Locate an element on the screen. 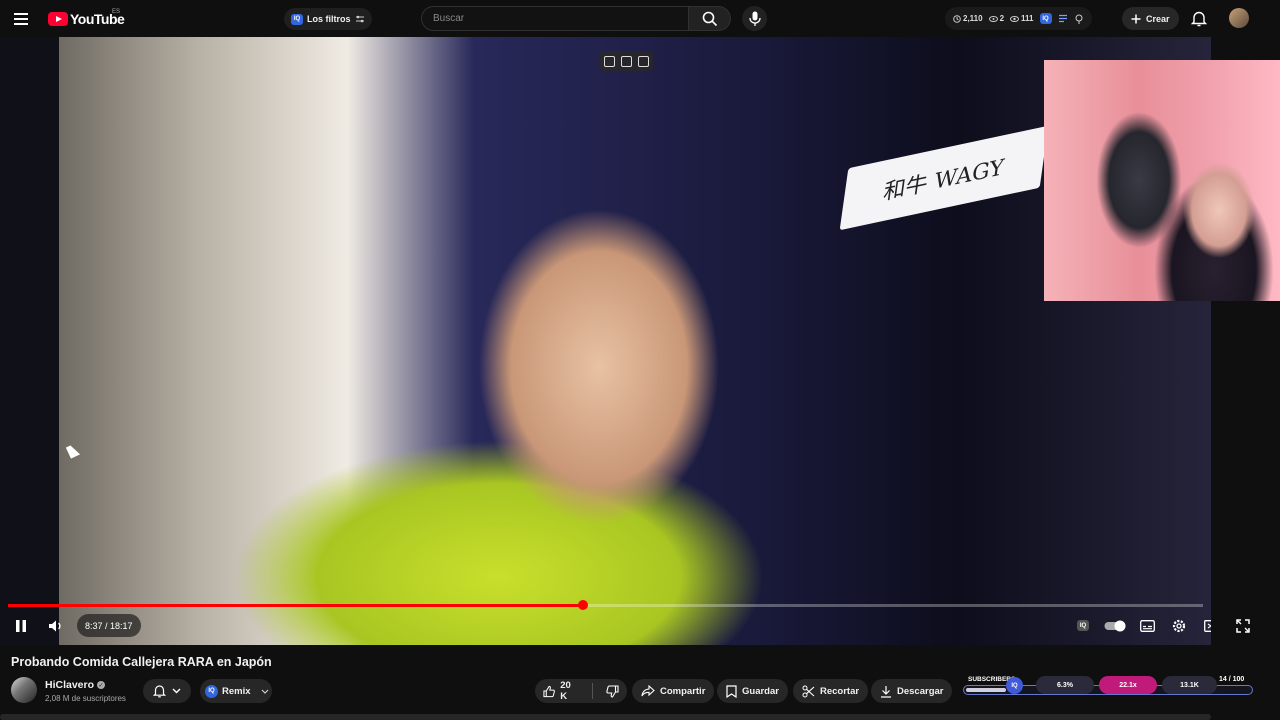 This screenshot has width=1280, height=720. extension-stats: 2,110 2 111 IQ is located at coordinates (1018, 18).